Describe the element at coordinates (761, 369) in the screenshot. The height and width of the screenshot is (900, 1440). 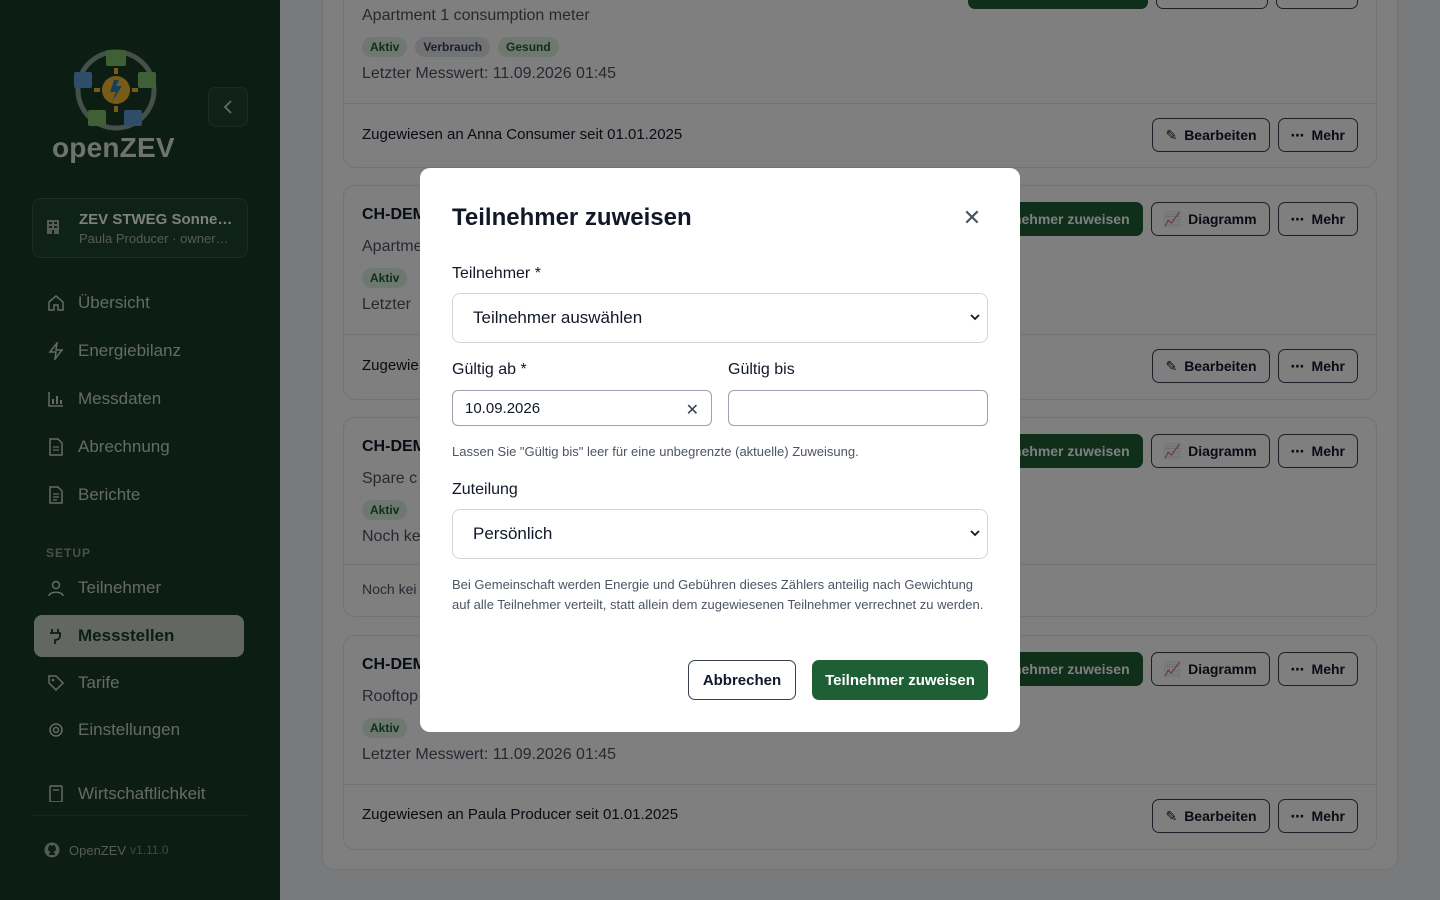
I see `valid-to-label: Gültig bis` at that location.